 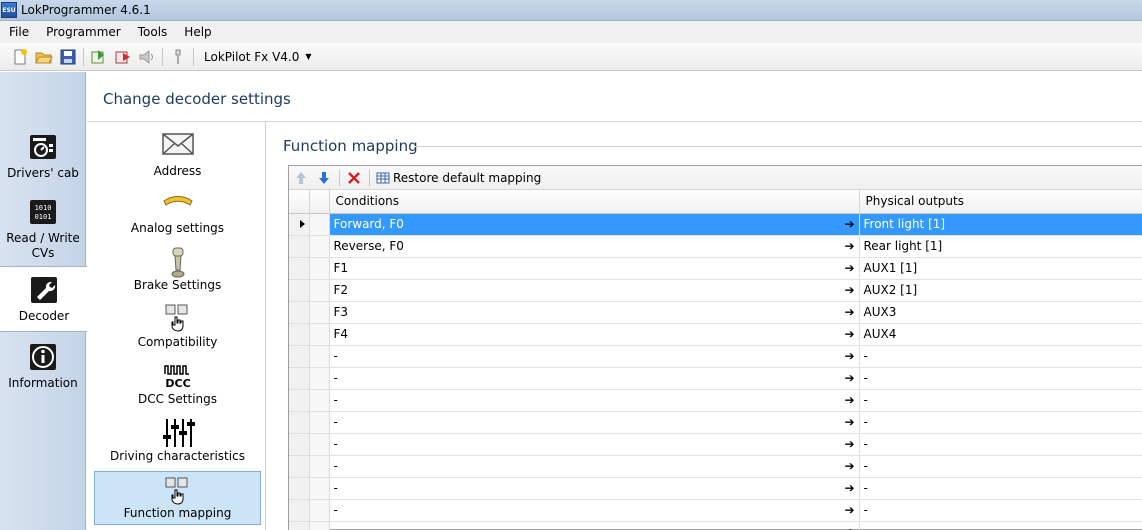 I want to click on menu-tools: Tools, so click(x=152, y=32).